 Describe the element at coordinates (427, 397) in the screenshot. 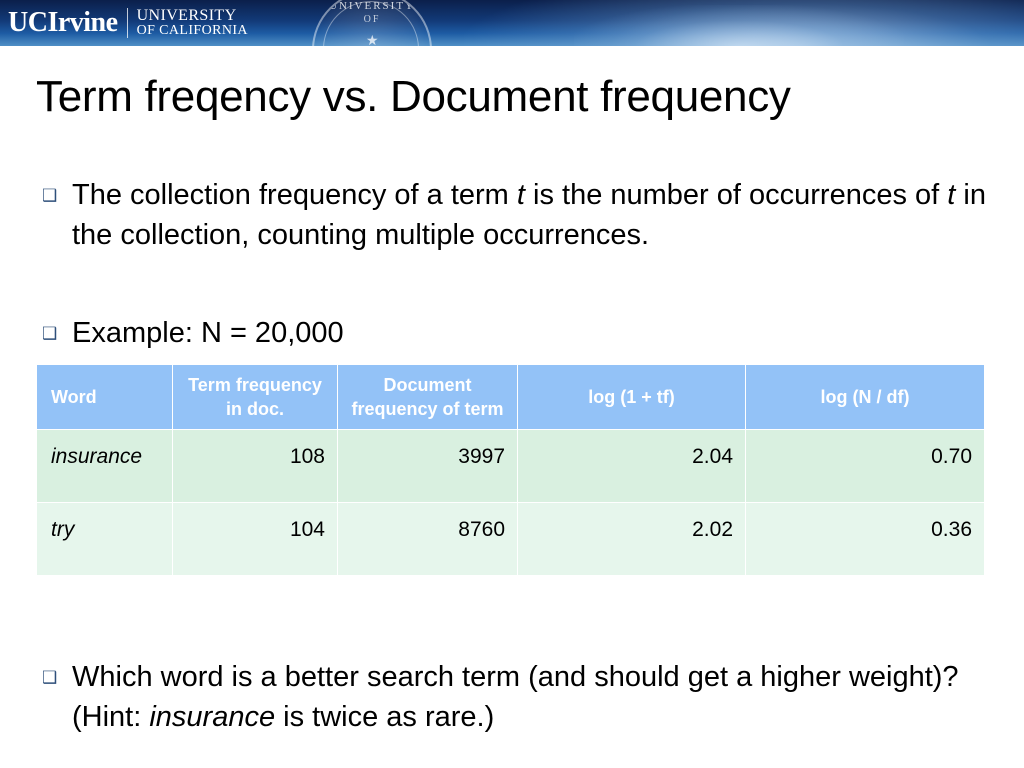

I see `table-header-document-frequency: Document frequency of term` at that location.